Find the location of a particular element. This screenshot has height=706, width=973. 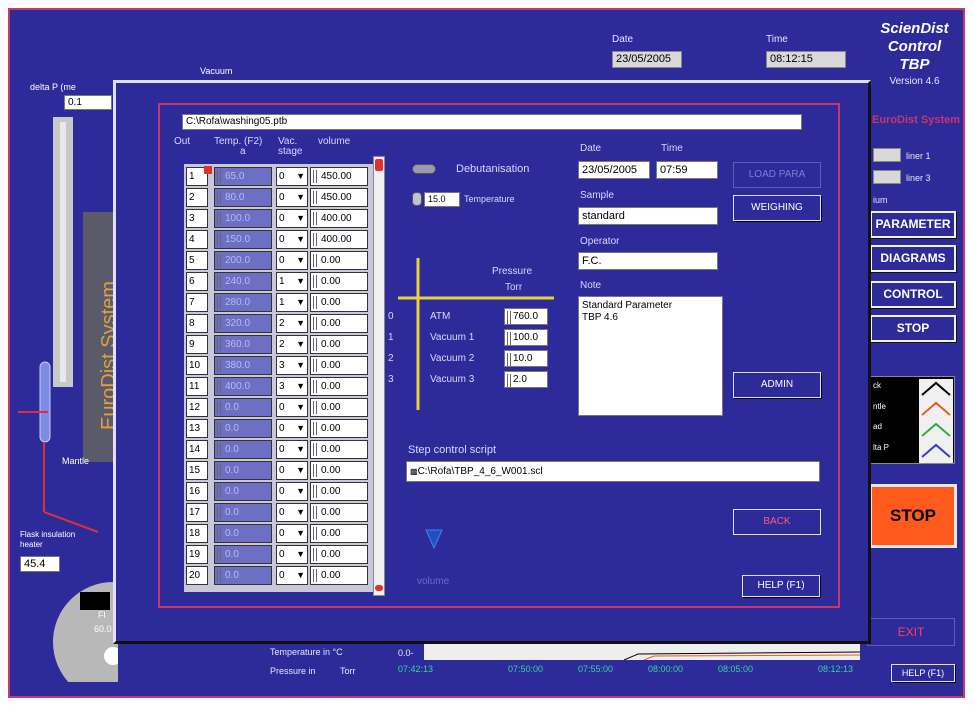

pressure-field: 2.0 is located at coordinates (526, 379).